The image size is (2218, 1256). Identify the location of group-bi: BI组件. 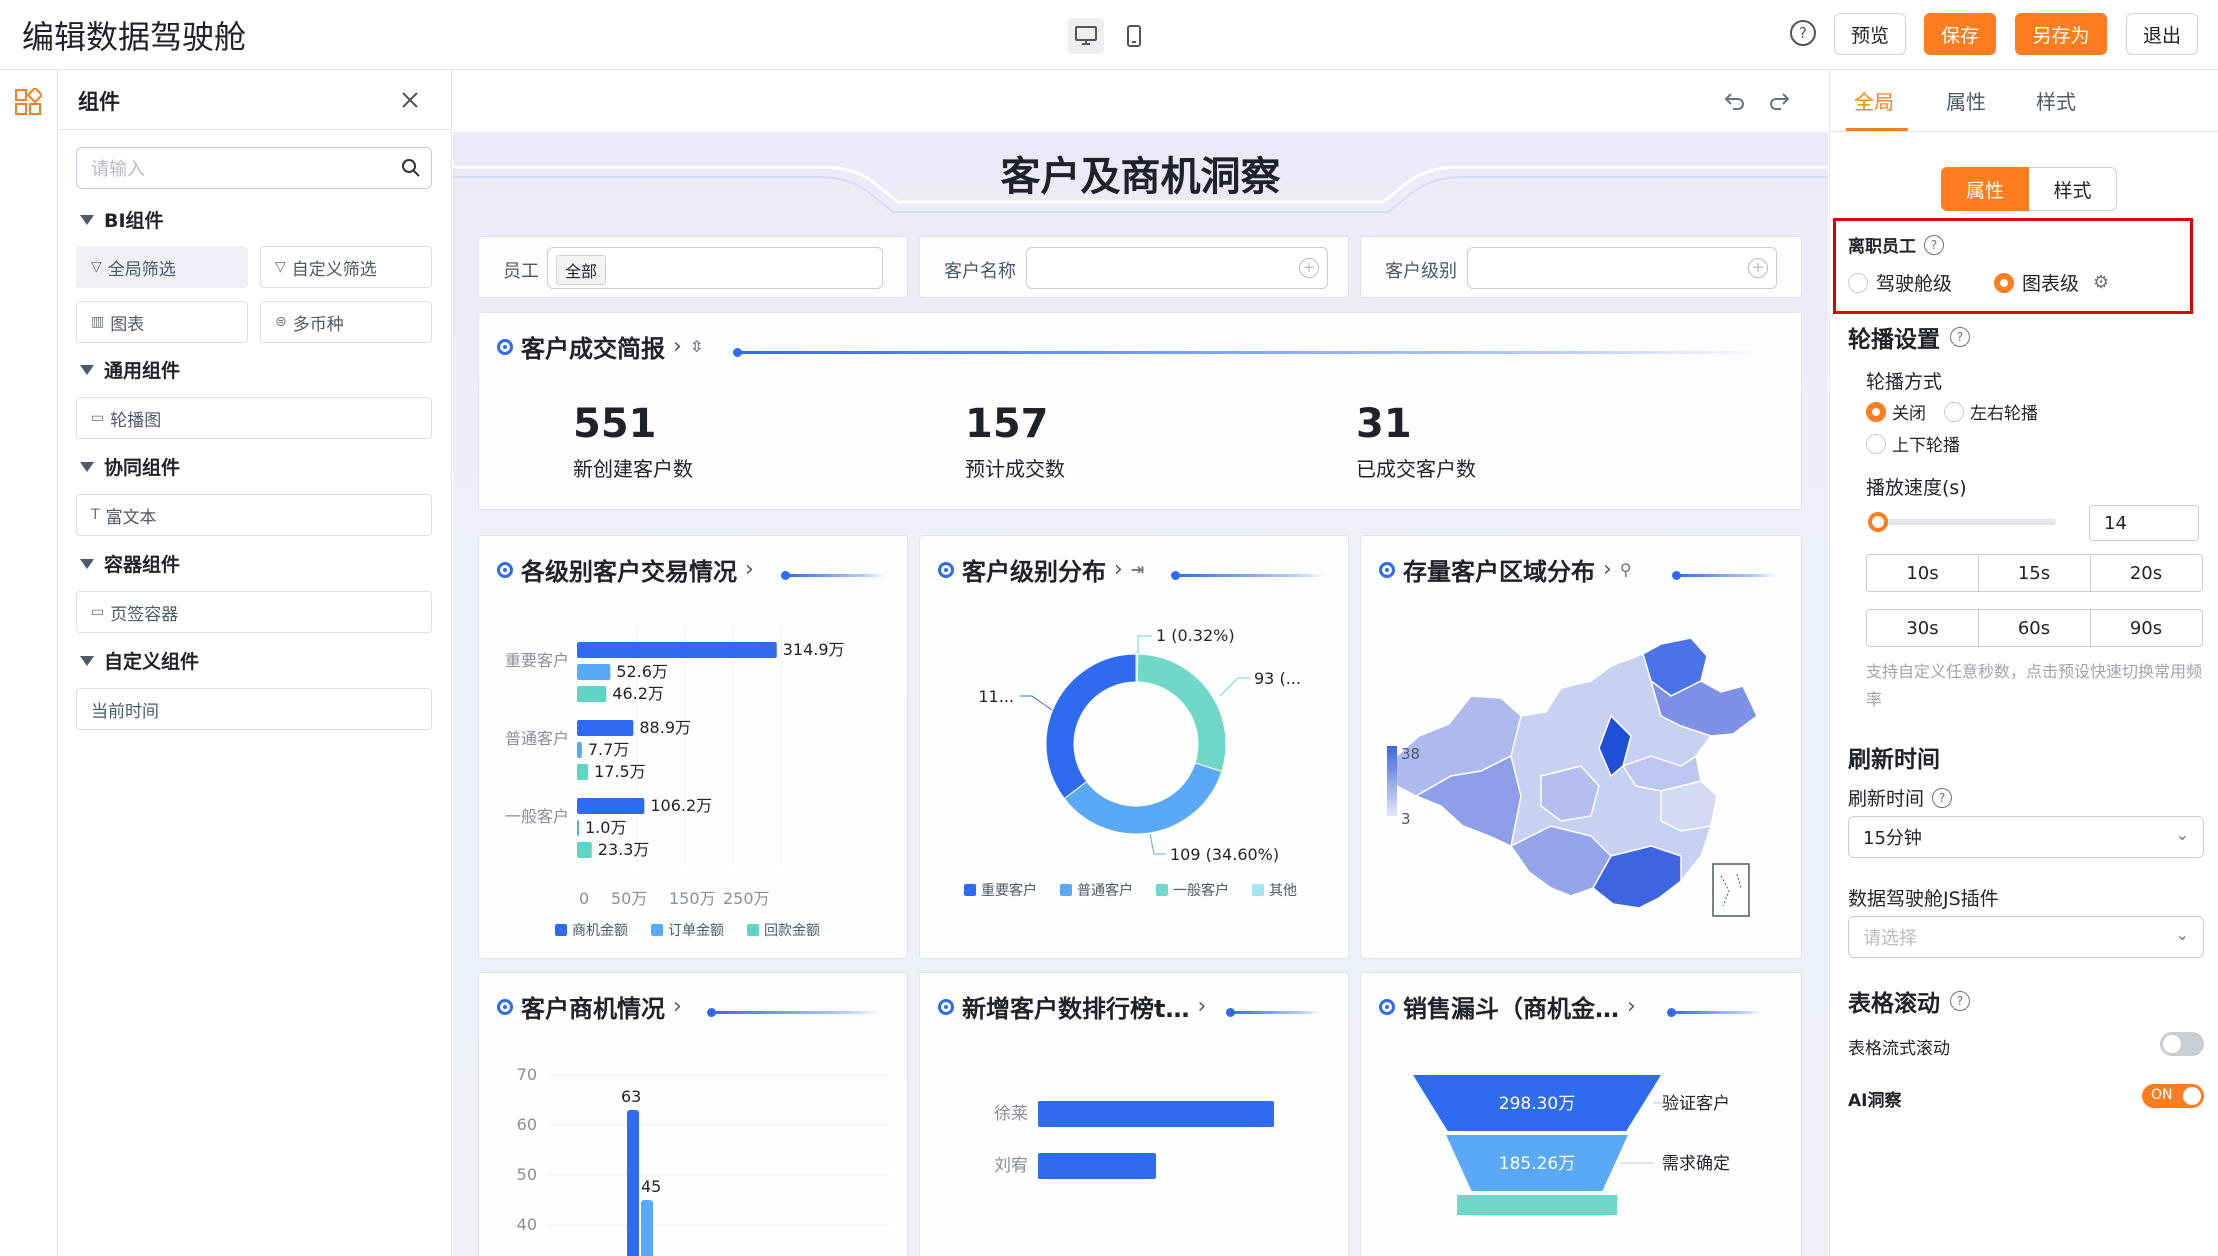
(122, 219).